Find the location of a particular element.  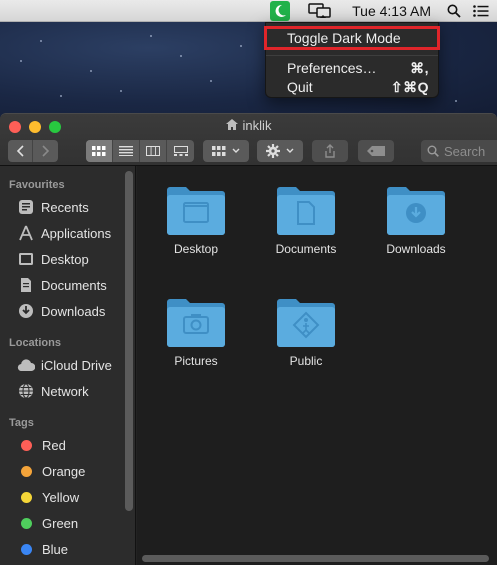

sidebar-item-label: Downloads is located at coordinates (73, 311).